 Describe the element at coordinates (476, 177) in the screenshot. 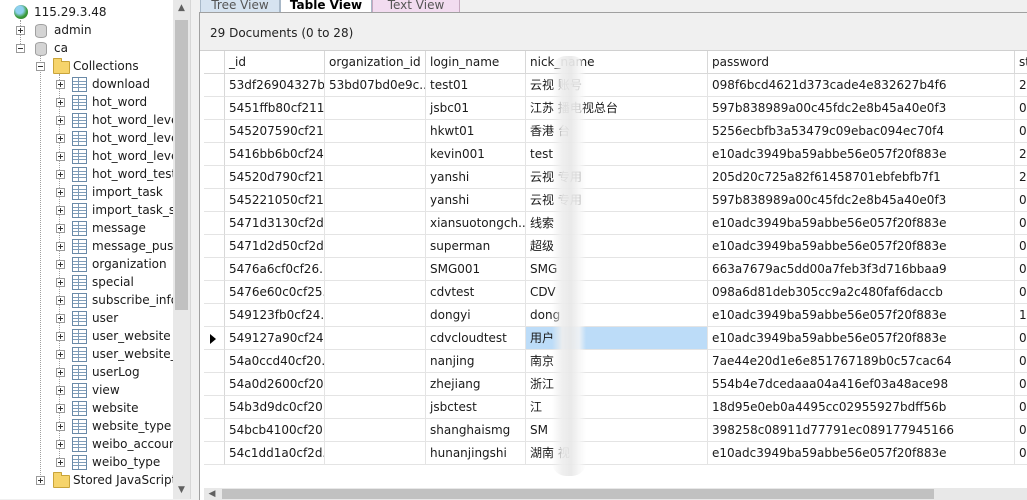

I see `table-cell: yanshi` at that location.